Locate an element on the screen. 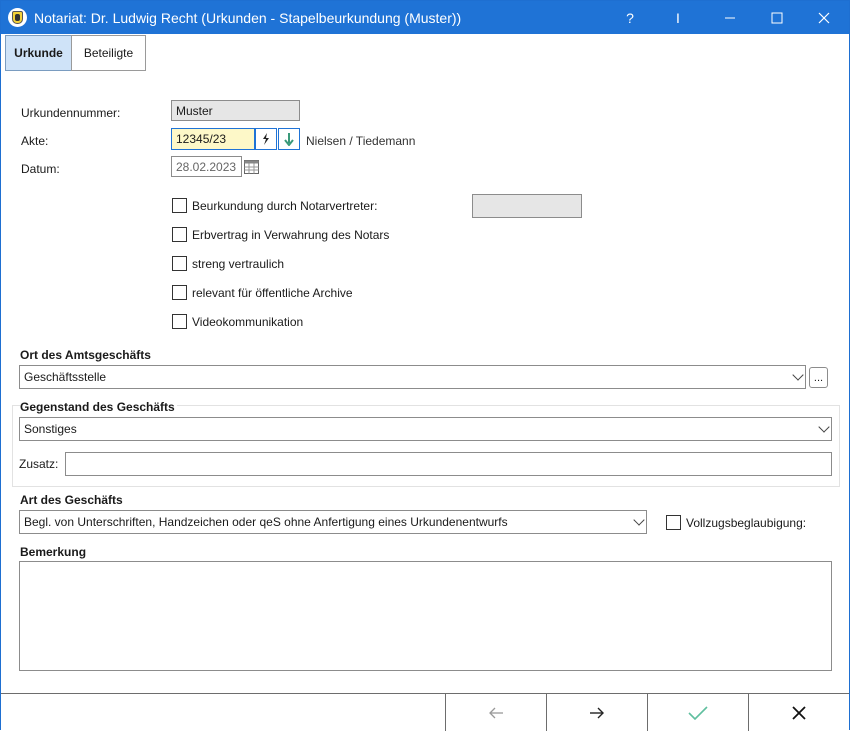 The width and height of the screenshot is (850, 731). zusatz-field is located at coordinates (448, 464).